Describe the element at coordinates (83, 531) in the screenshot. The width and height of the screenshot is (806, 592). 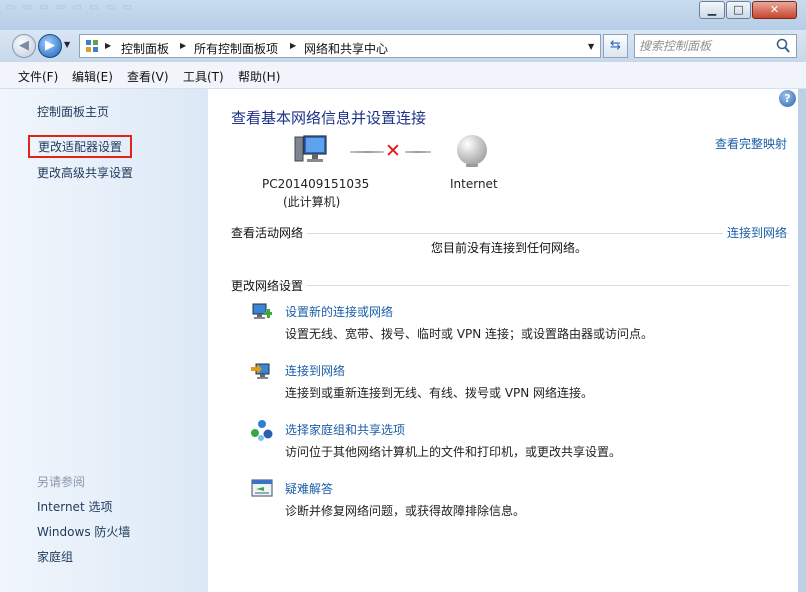
I see `sidebar-link-firewall: Windows 防火墙` at that location.